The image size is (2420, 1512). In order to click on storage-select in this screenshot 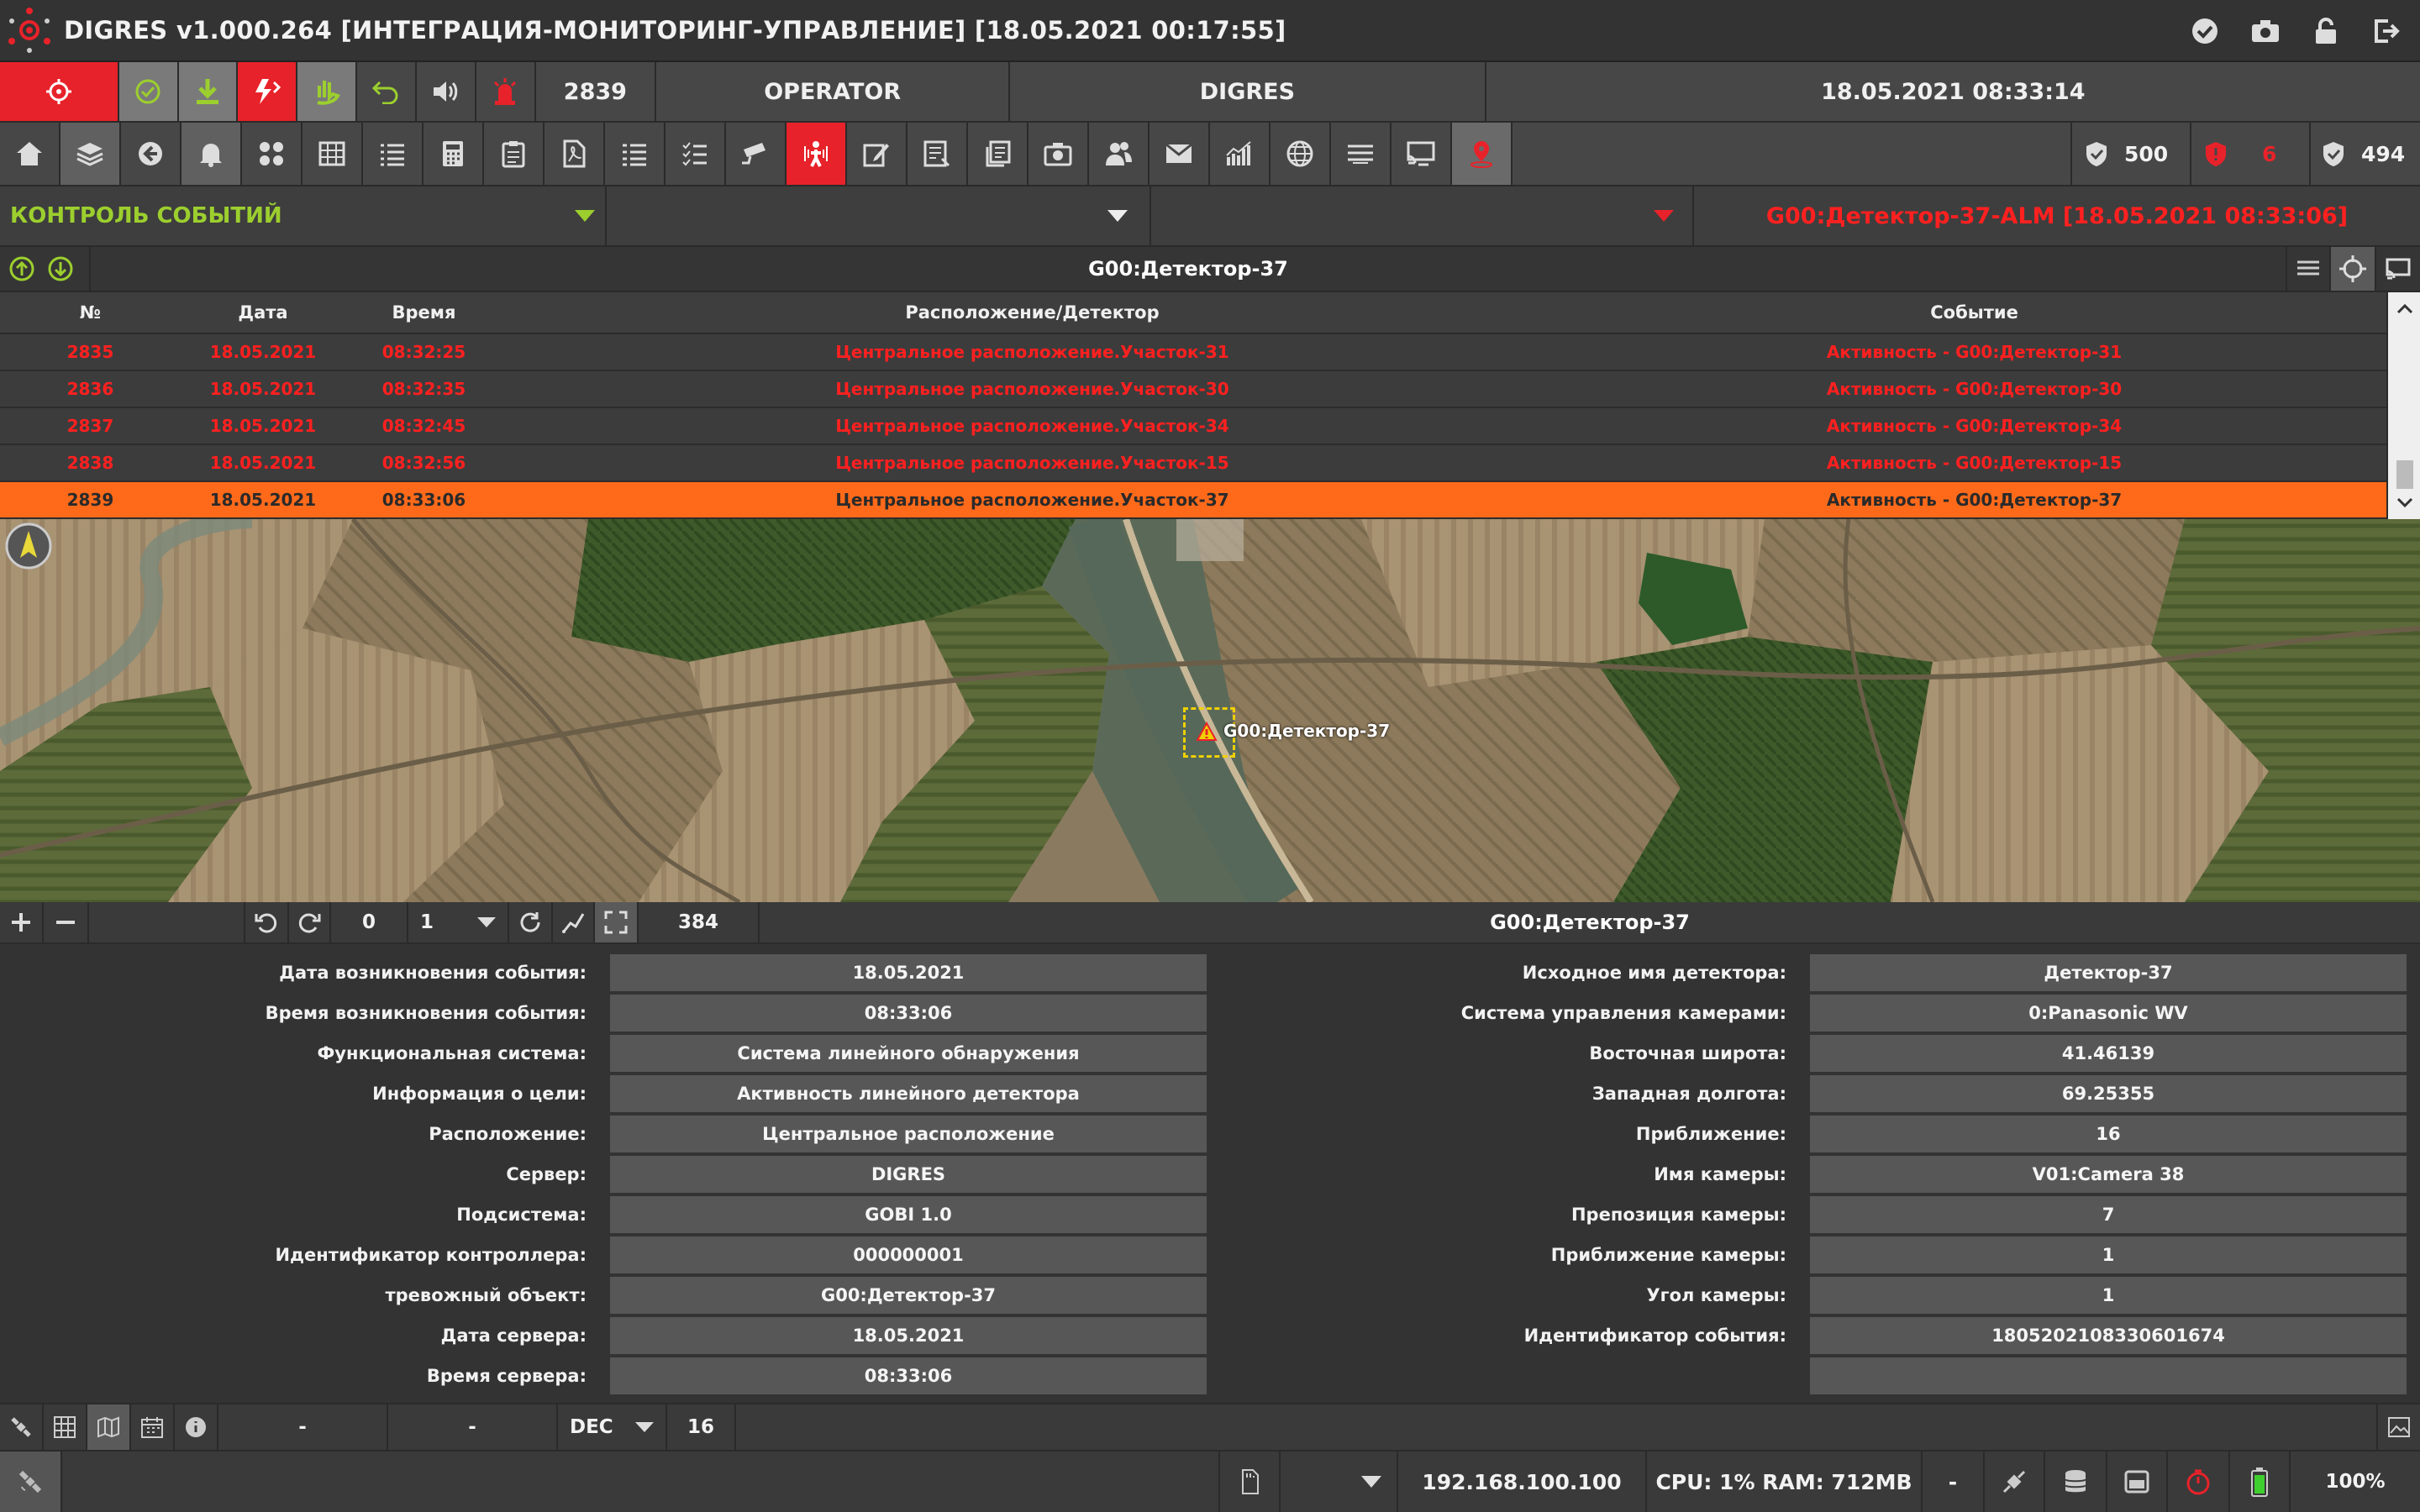, I will do `click(1339, 1482)`.